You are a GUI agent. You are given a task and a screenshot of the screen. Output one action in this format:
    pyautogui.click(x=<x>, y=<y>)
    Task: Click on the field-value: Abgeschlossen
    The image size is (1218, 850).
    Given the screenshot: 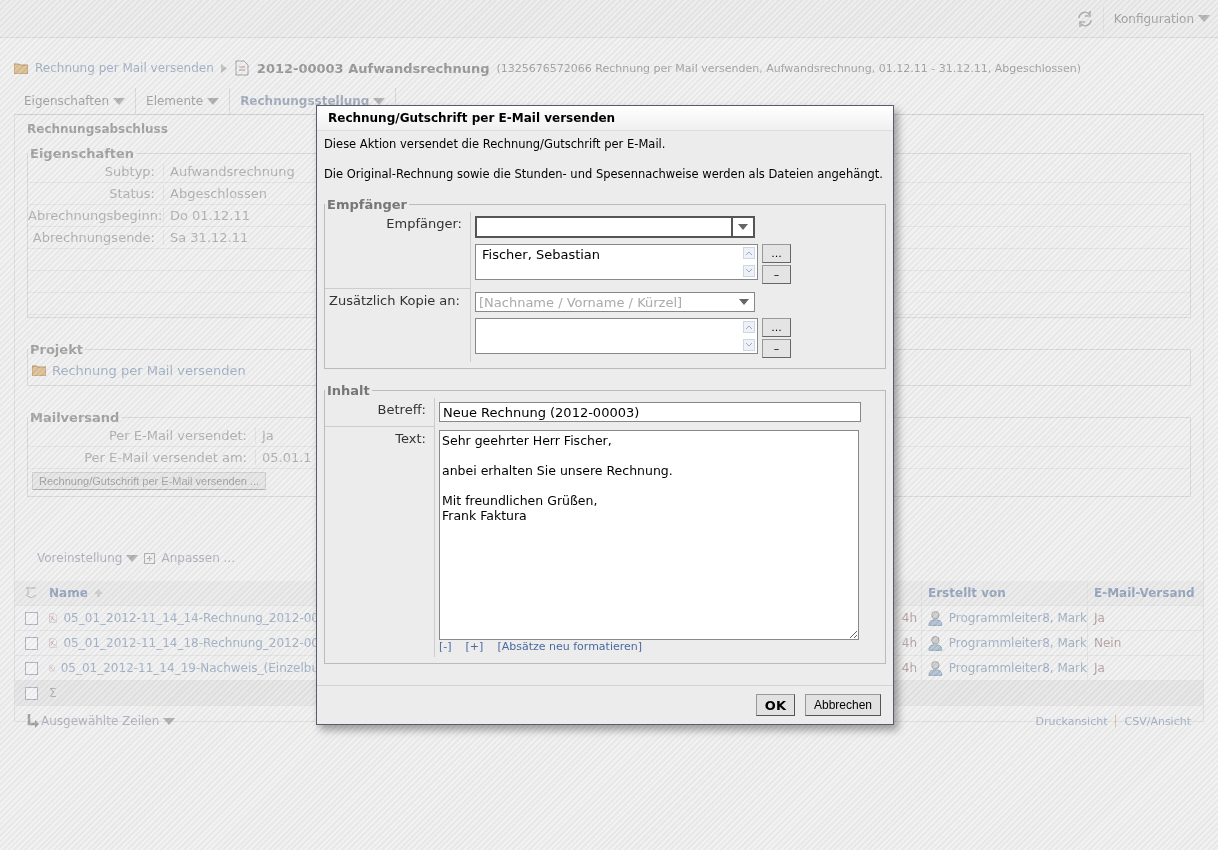 What is the action you would take?
    pyautogui.click(x=218, y=193)
    